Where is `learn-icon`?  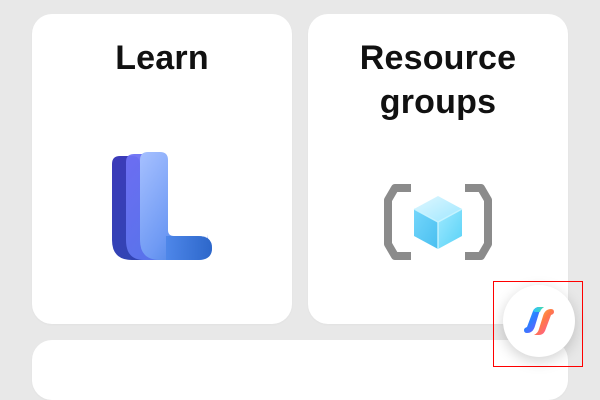 learn-icon is located at coordinates (162, 206).